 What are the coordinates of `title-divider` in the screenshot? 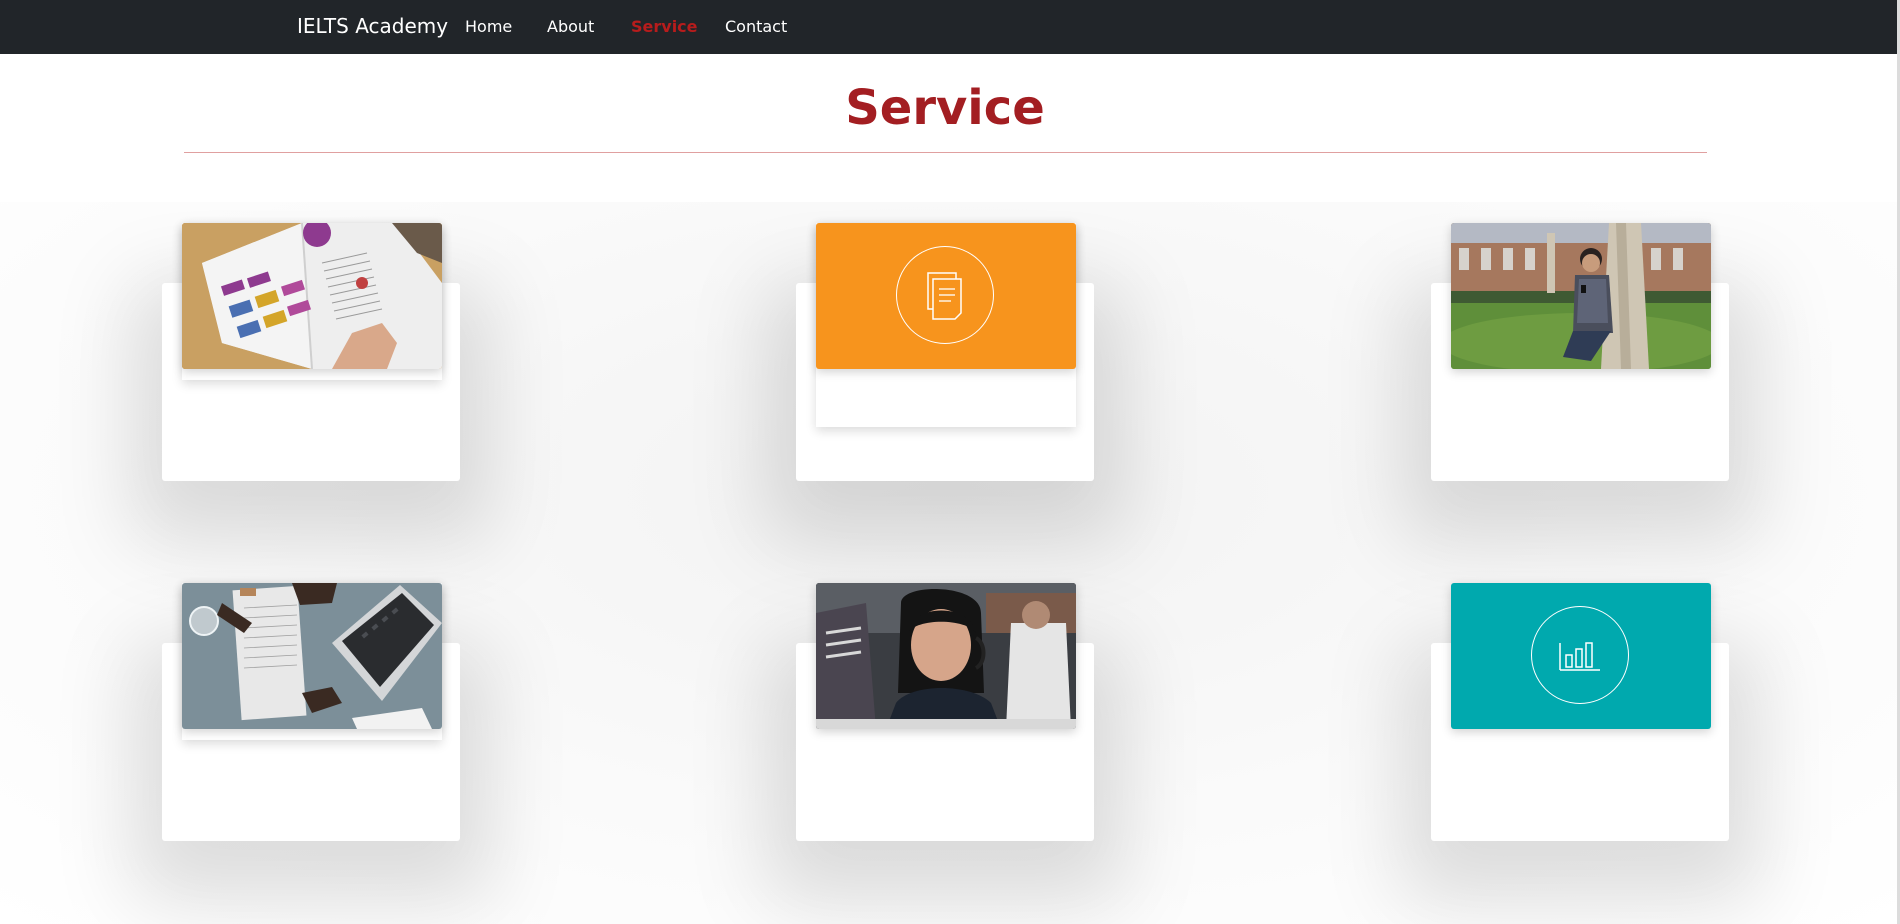 It's located at (945, 152).